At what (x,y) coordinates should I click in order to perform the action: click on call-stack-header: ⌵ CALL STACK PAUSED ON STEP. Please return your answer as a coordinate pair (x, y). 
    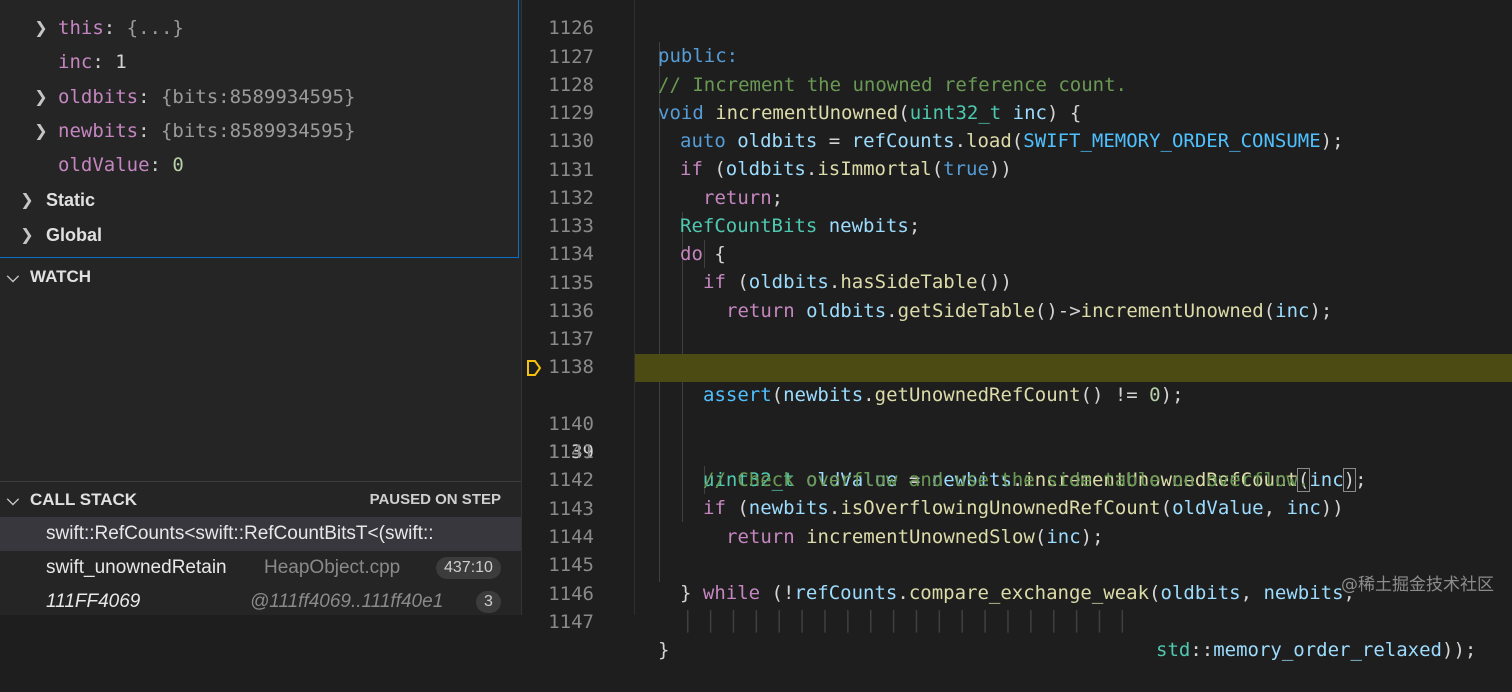
    Looking at the image, I should click on (260, 499).